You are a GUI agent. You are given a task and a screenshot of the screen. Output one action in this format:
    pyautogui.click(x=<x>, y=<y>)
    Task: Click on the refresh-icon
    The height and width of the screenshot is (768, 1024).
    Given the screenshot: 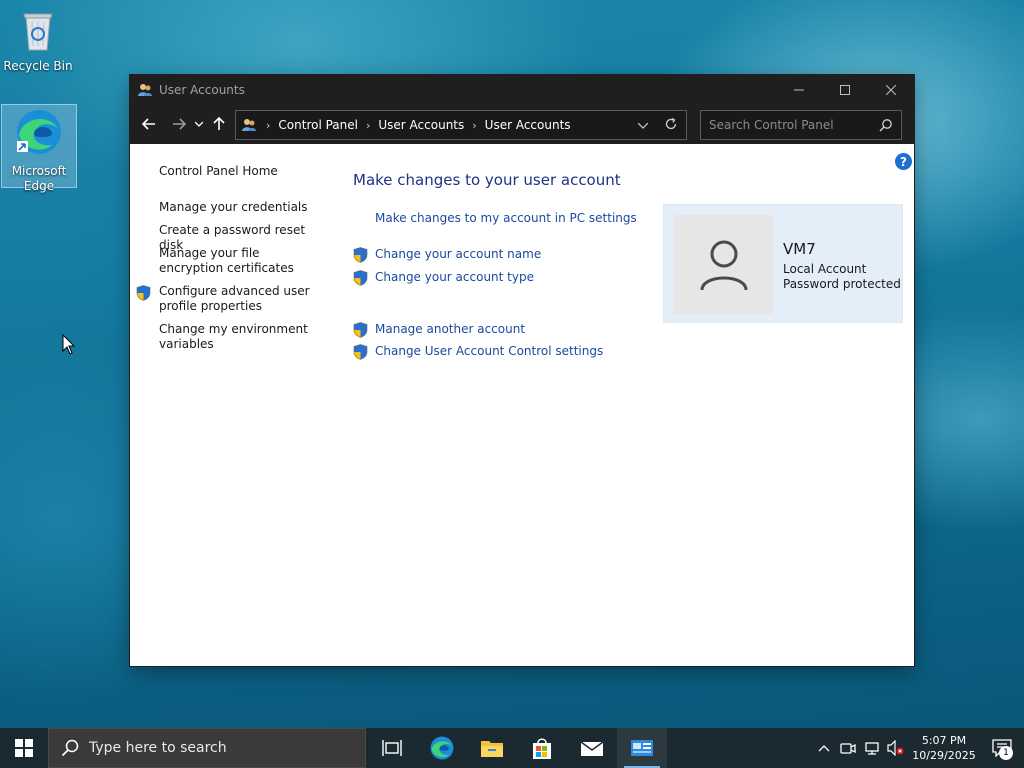 What is the action you would take?
    pyautogui.click(x=671, y=123)
    